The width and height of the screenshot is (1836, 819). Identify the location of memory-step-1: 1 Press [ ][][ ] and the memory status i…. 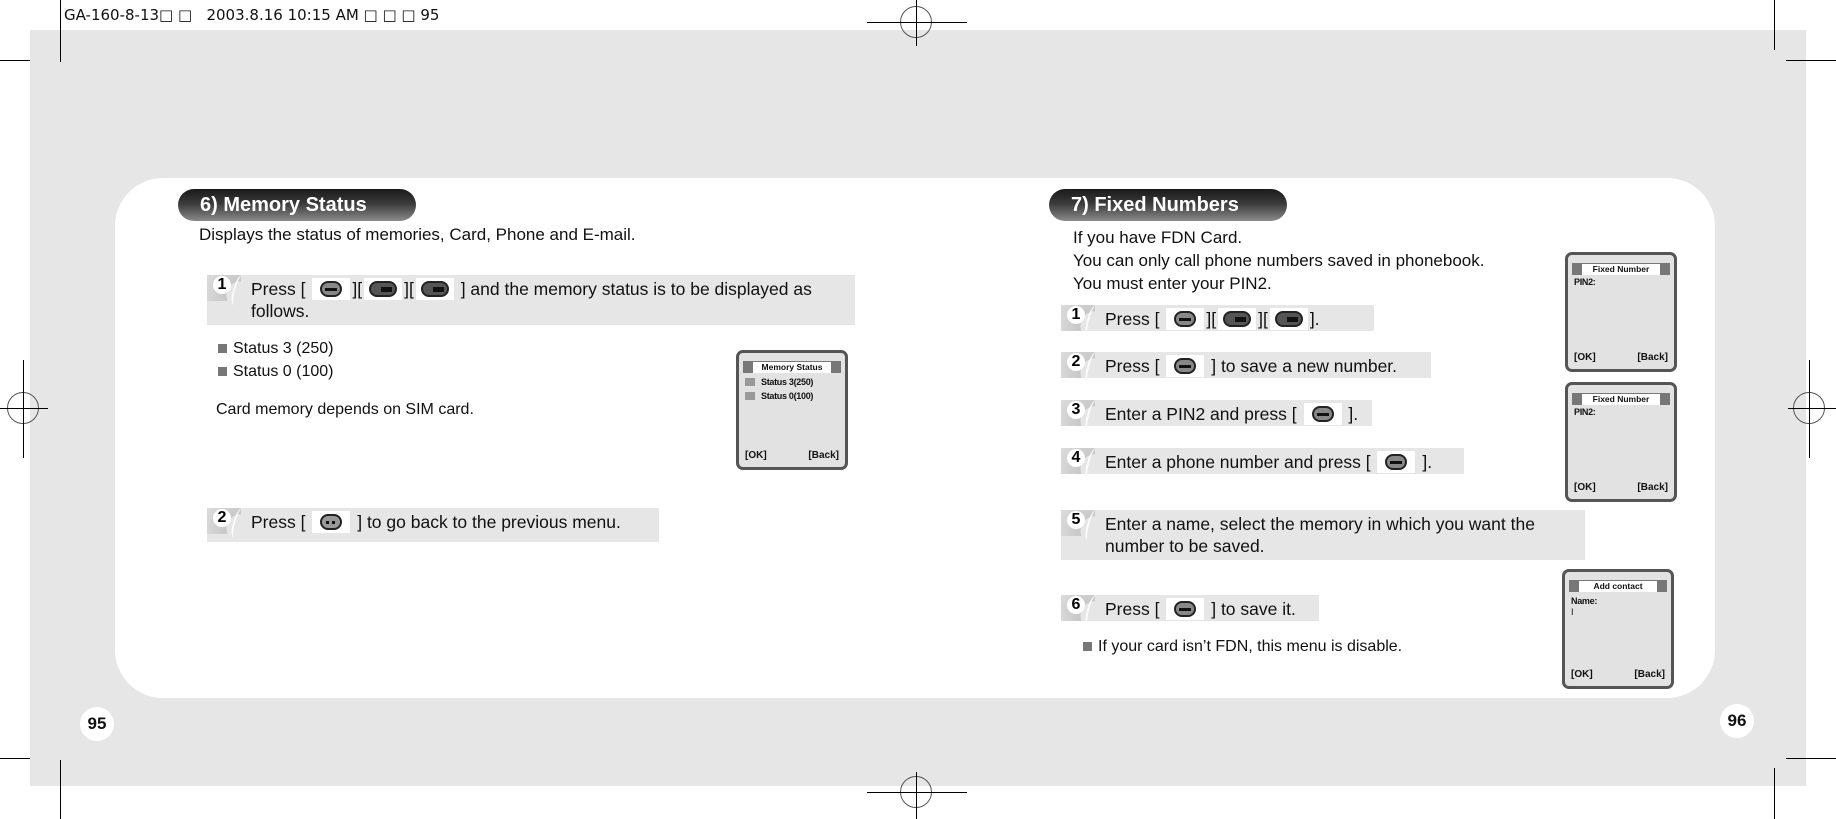
(531, 300).